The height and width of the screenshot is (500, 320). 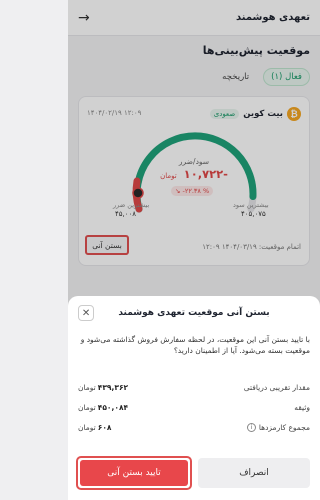 What do you see at coordinates (104, 427) in the screenshot?
I see `info-amount: ۶۰۸` at bounding box center [104, 427].